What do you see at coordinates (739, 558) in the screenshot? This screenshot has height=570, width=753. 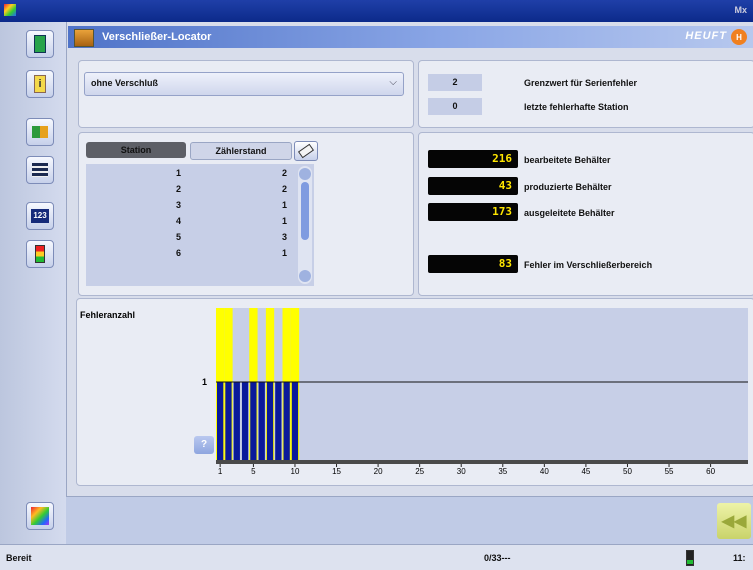 I see `status-clock: 11:` at bounding box center [739, 558].